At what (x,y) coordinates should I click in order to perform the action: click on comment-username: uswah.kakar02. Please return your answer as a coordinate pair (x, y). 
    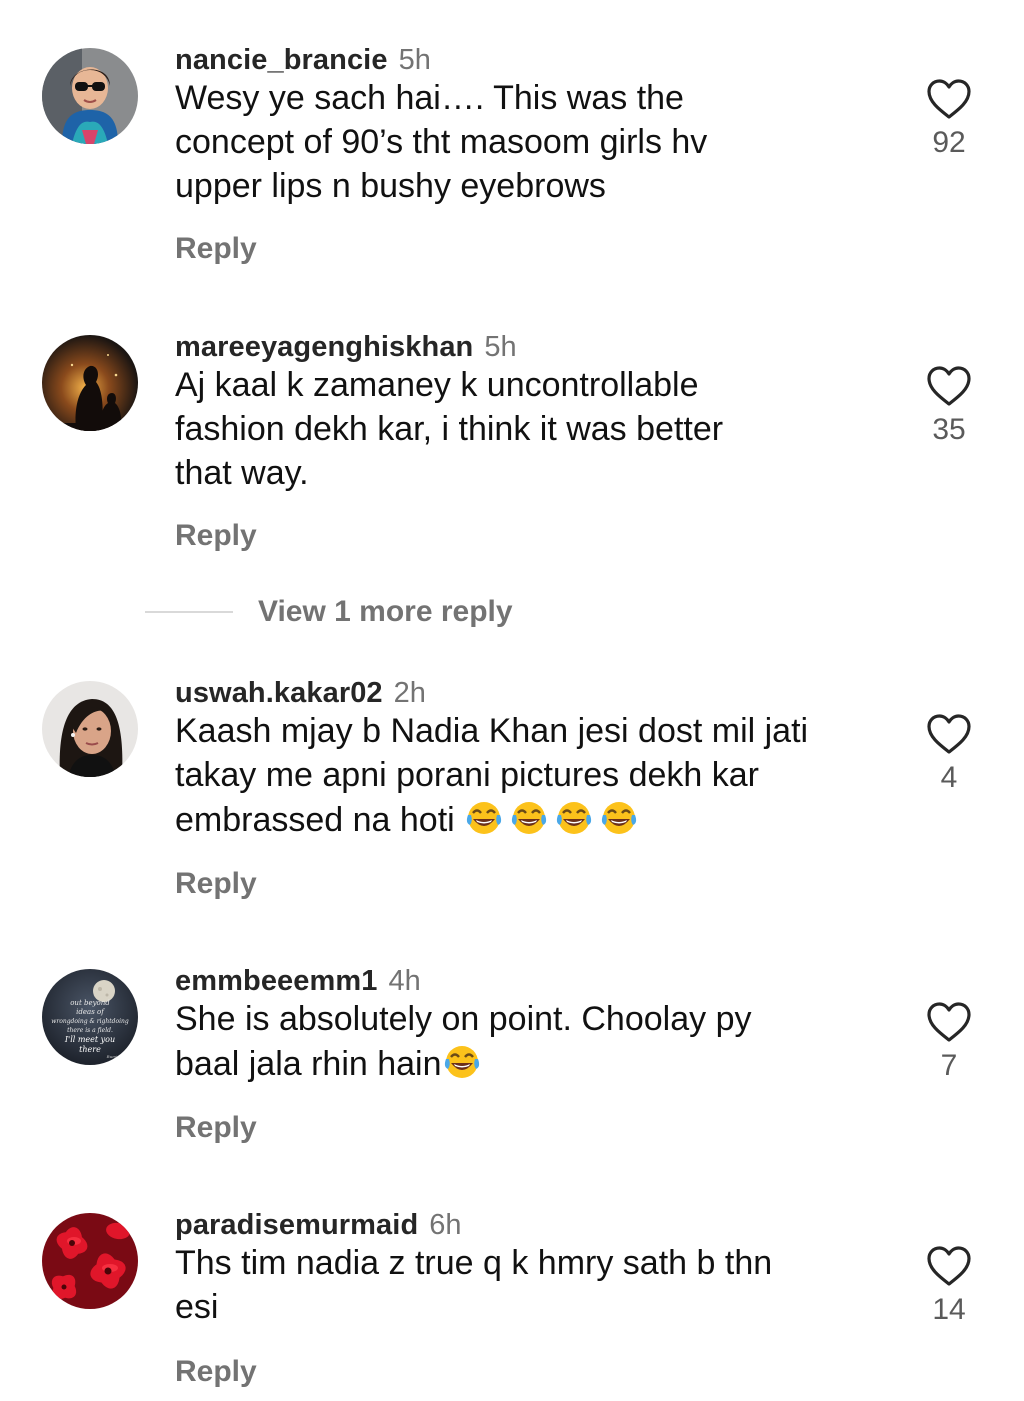
    Looking at the image, I should click on (279, 693).